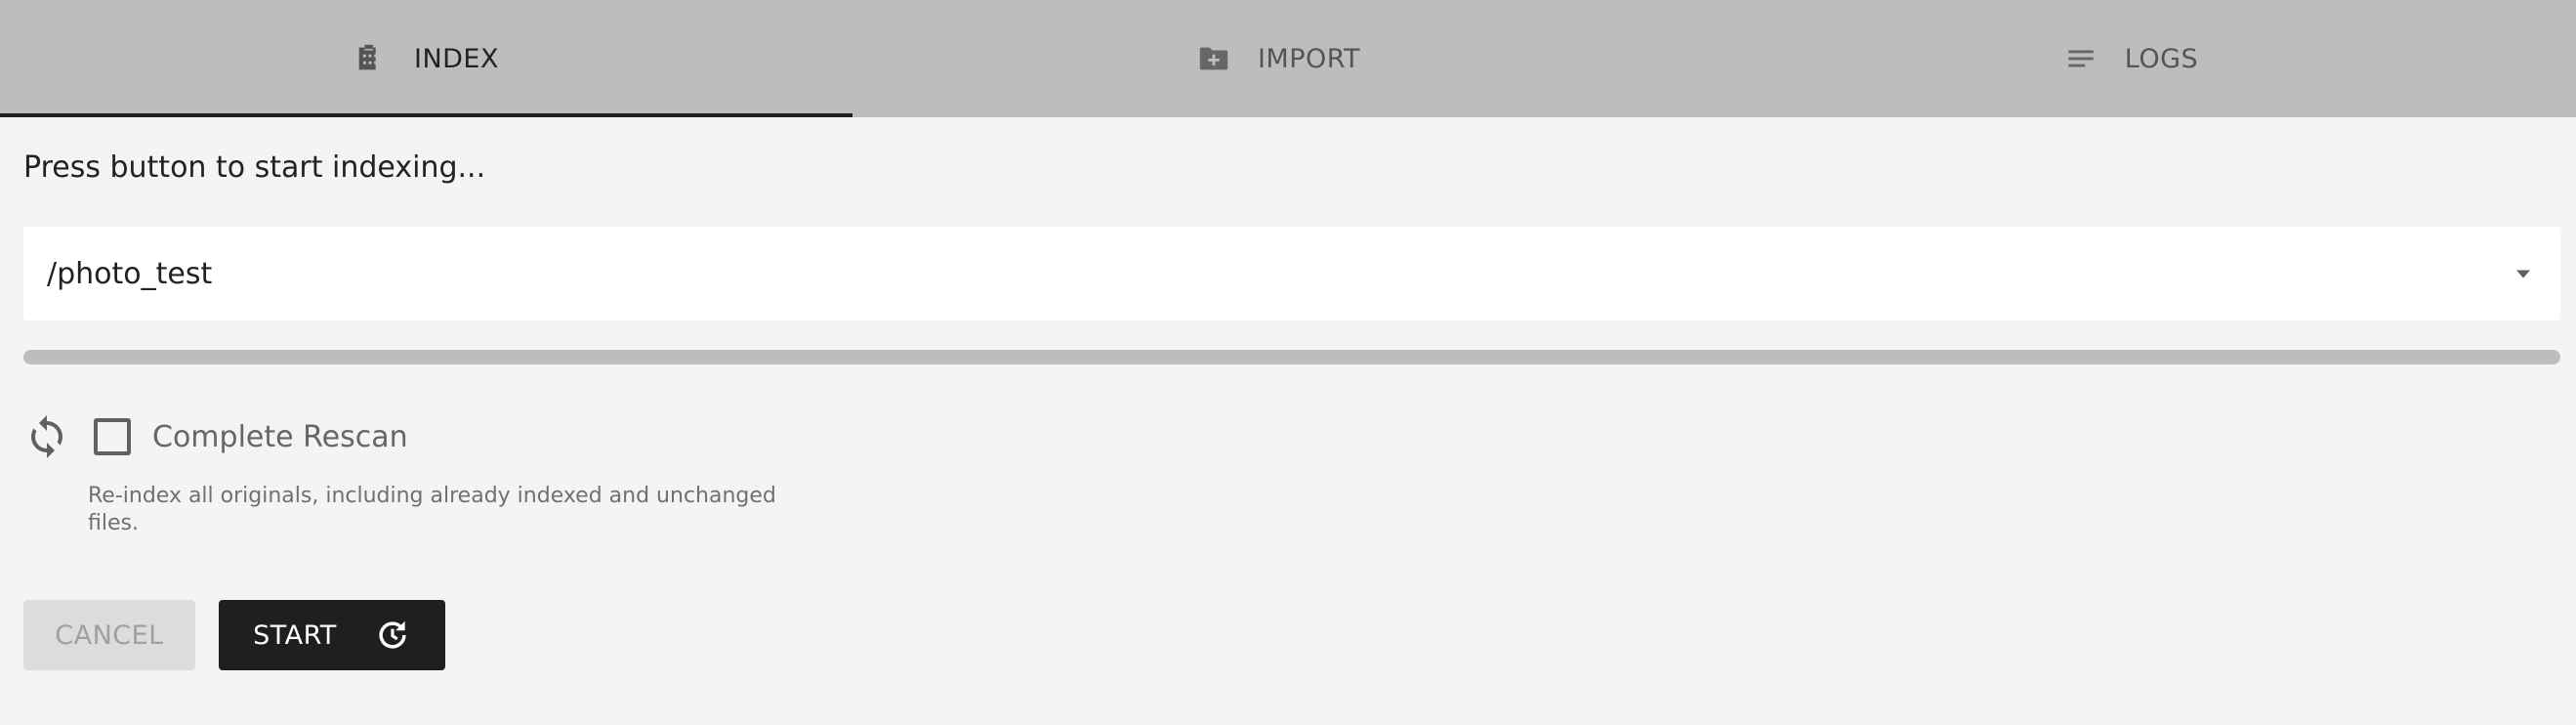 The height and width of the screenshot is (725, 2576). What do you see at coordinates (2081, 58) in the screenshot?
I see `notes-icon` at bounding box center [2081, 58].